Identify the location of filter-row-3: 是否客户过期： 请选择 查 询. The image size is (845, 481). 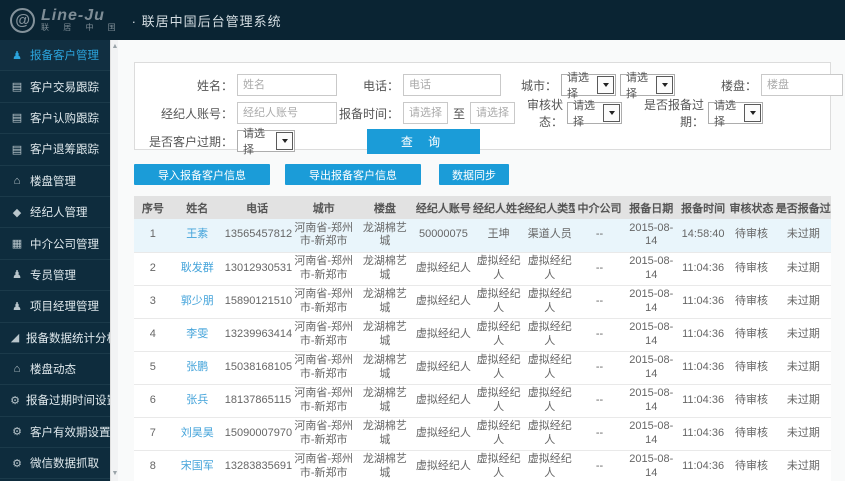
(482, 142).